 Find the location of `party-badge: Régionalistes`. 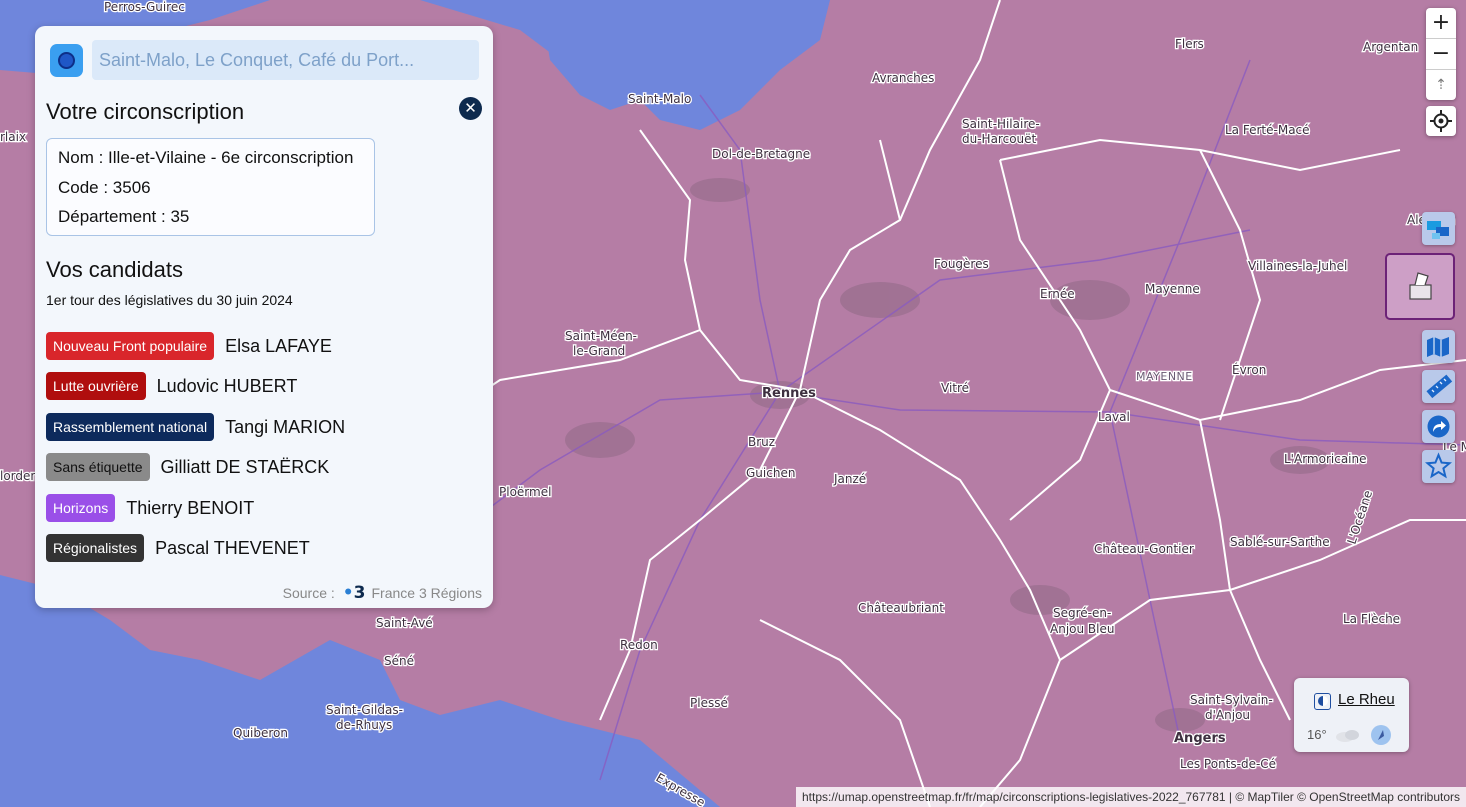

party-badge: Régionalistes is located at coordinates (95, 548).